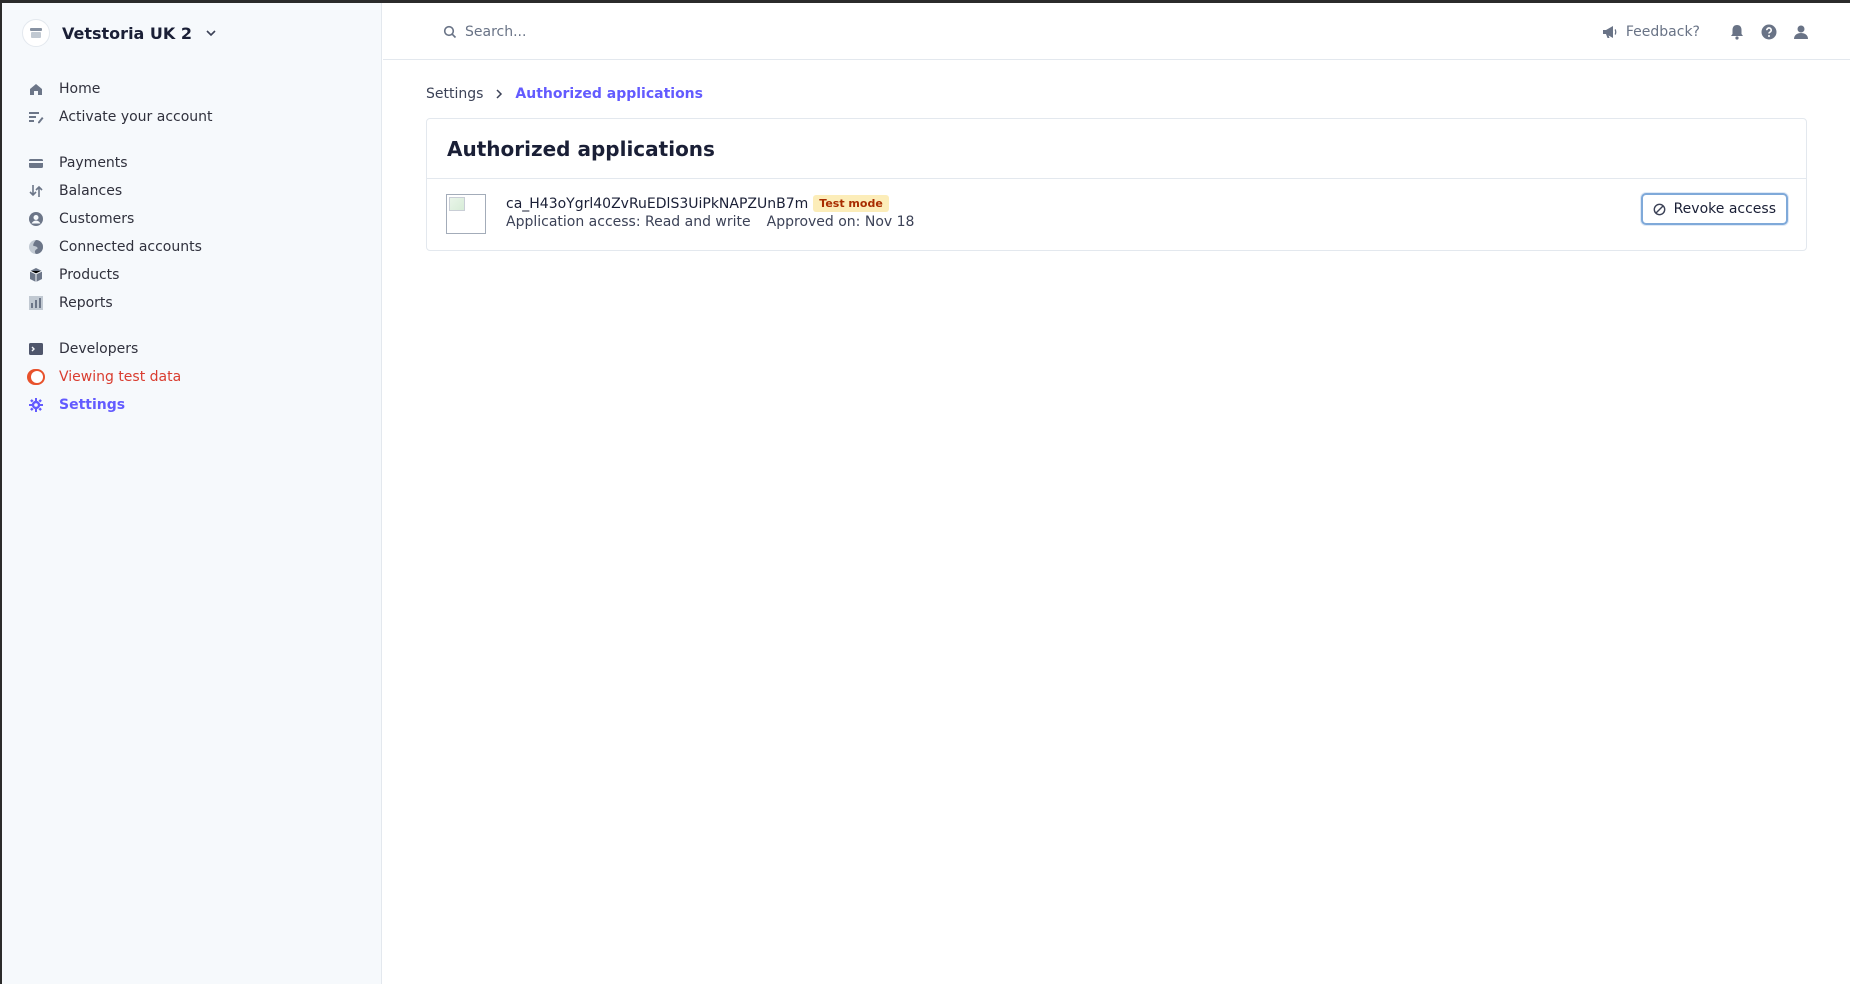 The width and height of the screenshot is (1850, 984). I want to click on sidebar-item-label: Balances, so click(91, 191).